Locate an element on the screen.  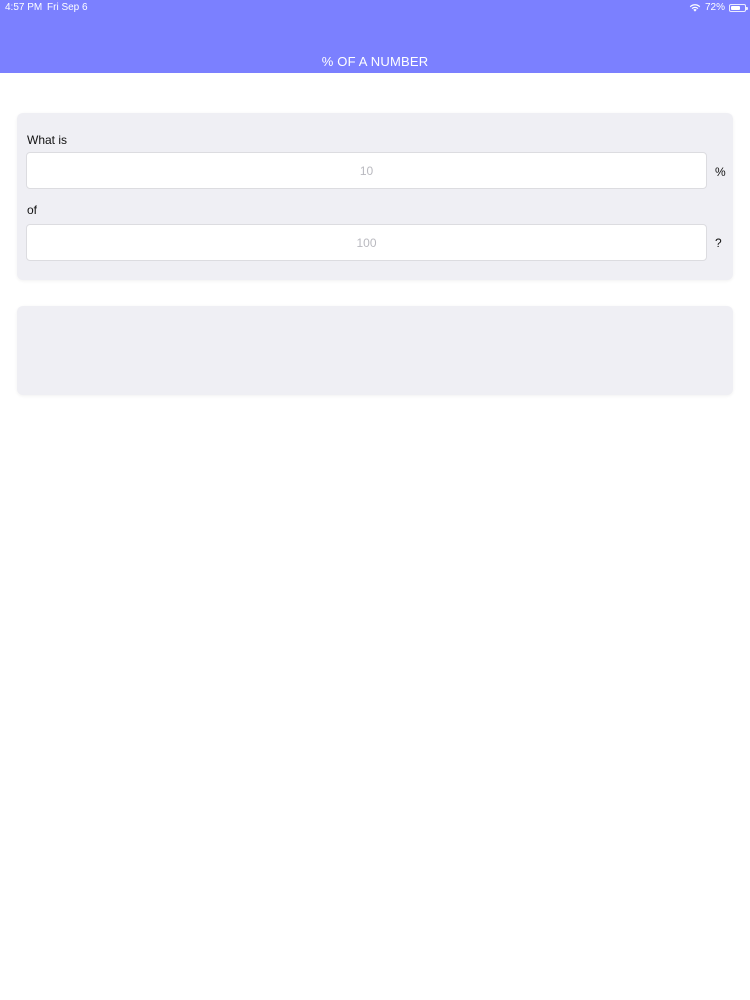
app-header: 4:57 PM Fri Sep 6 72% % OF A NUMBER is located at coordinates (375, 36).